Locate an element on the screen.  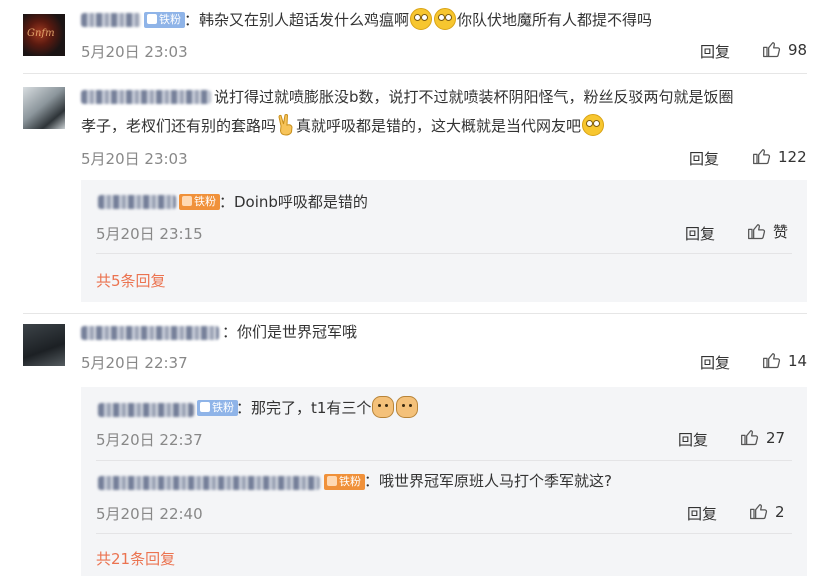
more-replies-link: 共21条回复 is located at coordinates (135, 558).